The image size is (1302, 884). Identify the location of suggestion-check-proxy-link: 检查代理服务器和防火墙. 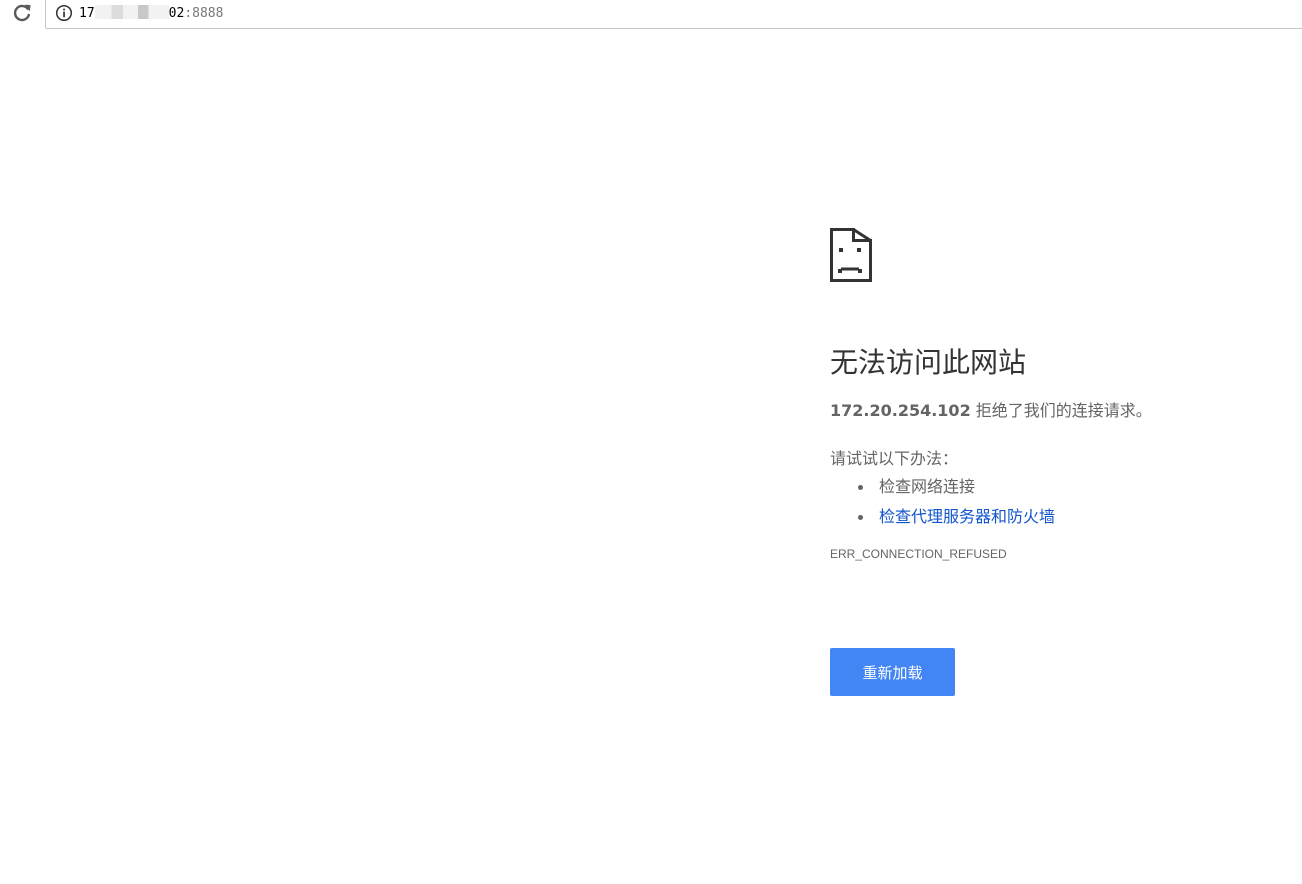
(967, 516).